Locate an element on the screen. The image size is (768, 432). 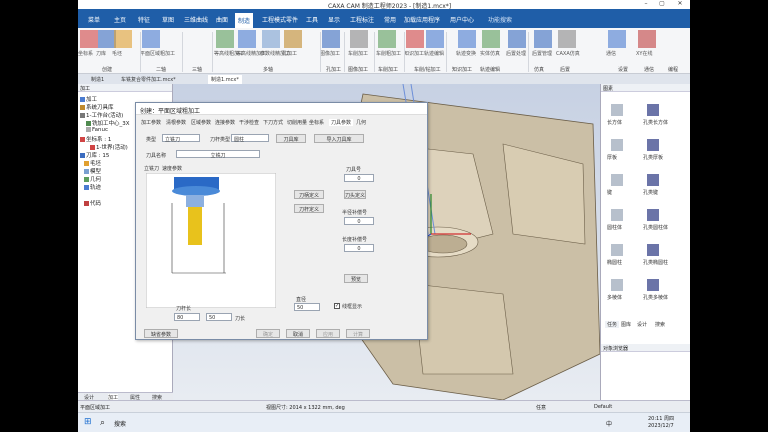
tab-library: 图库 is located at coordinates (626, 324).